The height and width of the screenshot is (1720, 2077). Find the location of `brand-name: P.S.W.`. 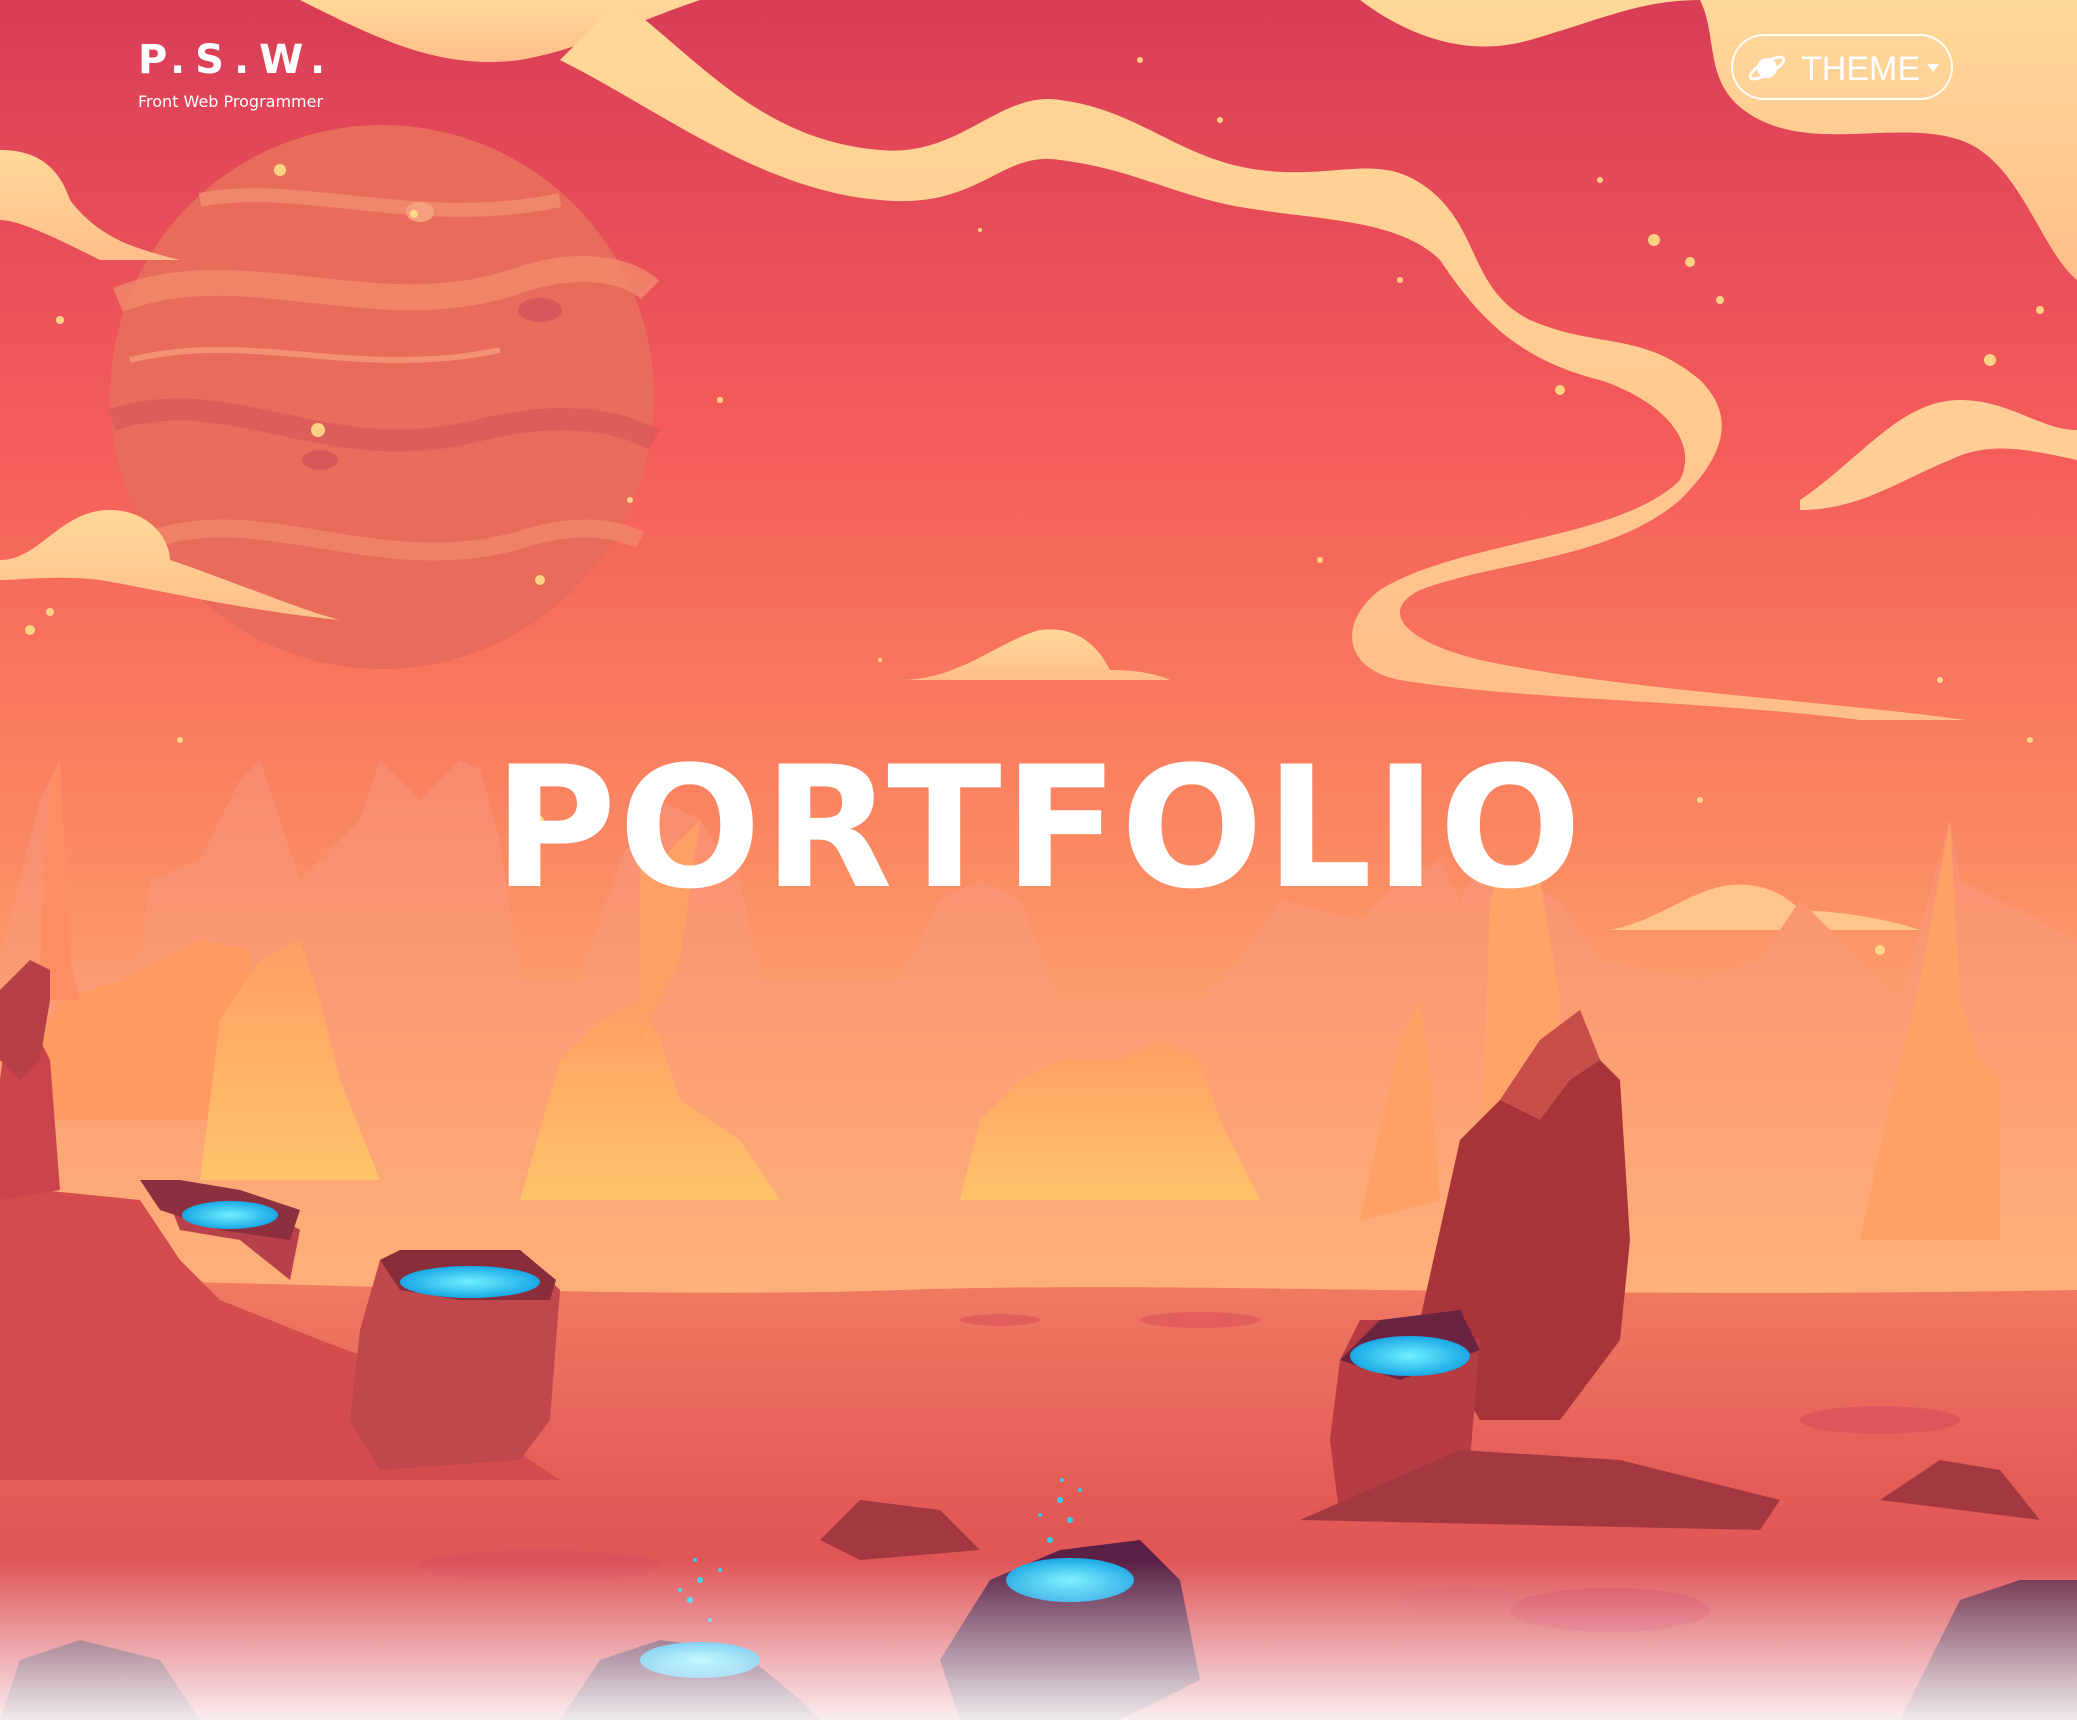

brand-name: P.S.W. is located at coordinates (237, 60).